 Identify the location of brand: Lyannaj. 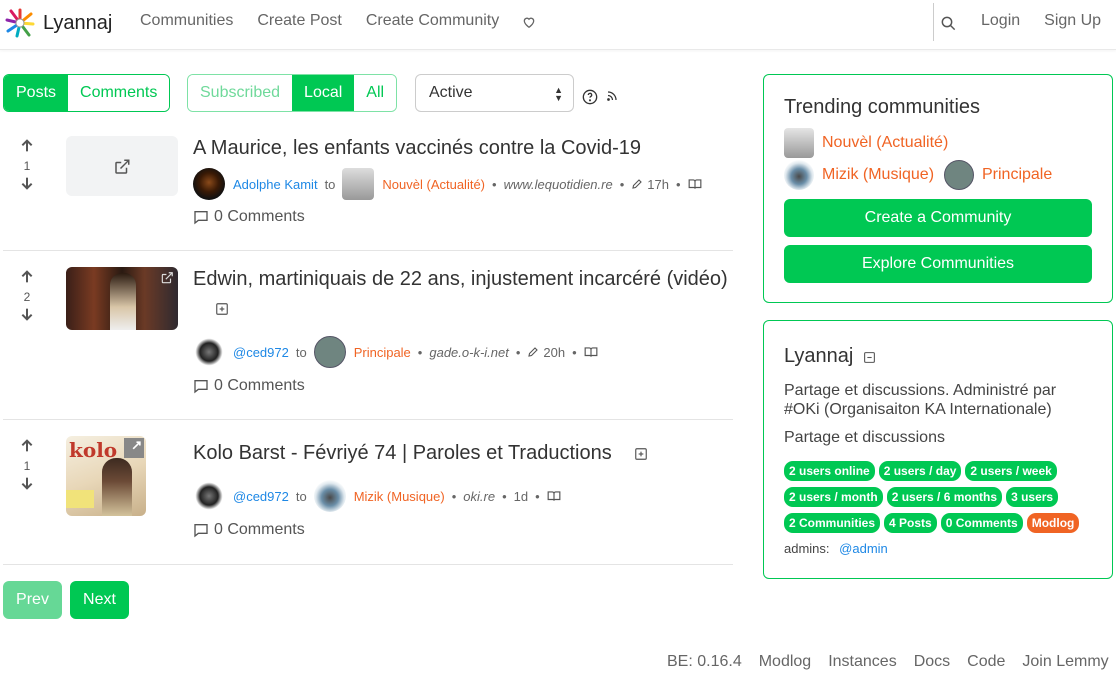
(58, 23).